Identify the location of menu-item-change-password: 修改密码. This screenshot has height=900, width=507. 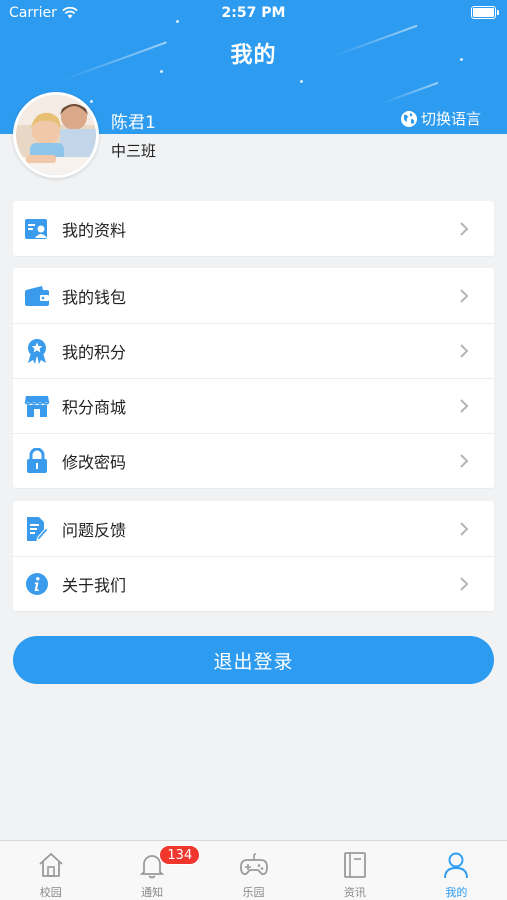
(253, 460).